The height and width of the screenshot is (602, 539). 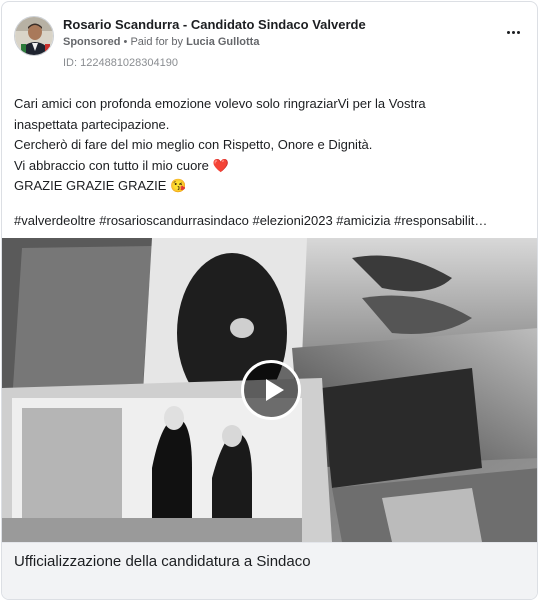 I want to click on body-line: Vi abbraccio con tutto il mio cuore ❤️, so click(x=121, y=165).